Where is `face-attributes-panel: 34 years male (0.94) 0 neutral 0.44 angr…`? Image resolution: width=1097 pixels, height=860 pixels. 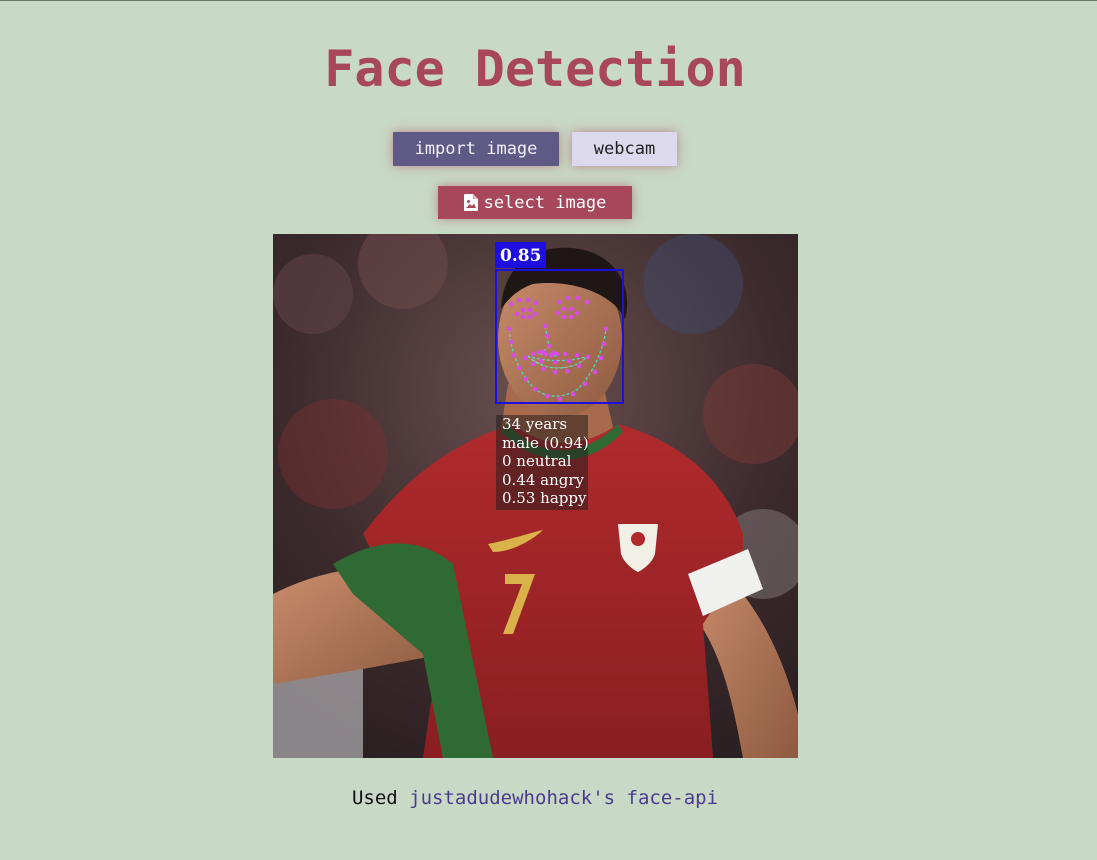 face-attributes-panel: 34 years male (0.94) 0 neutral 0.44 angr… is located at coordinates (542, 462).